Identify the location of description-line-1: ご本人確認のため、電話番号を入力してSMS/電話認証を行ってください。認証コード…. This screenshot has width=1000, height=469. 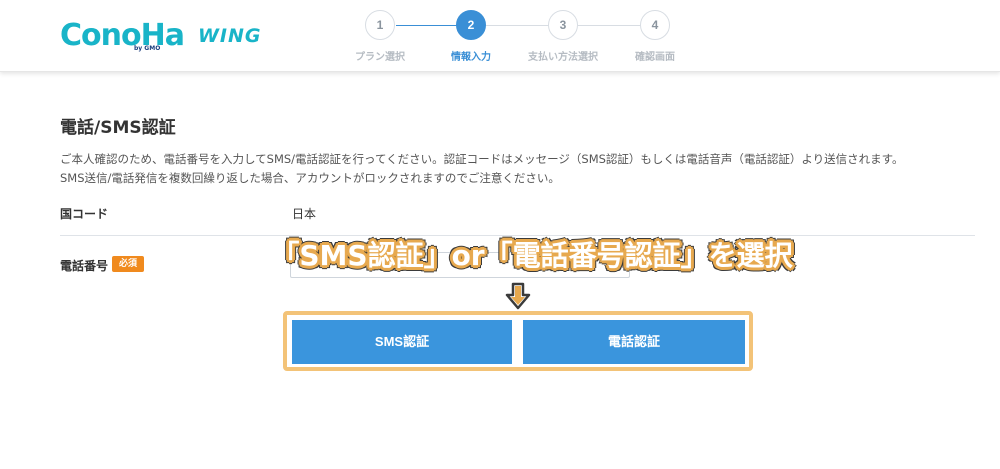
(482, 159).